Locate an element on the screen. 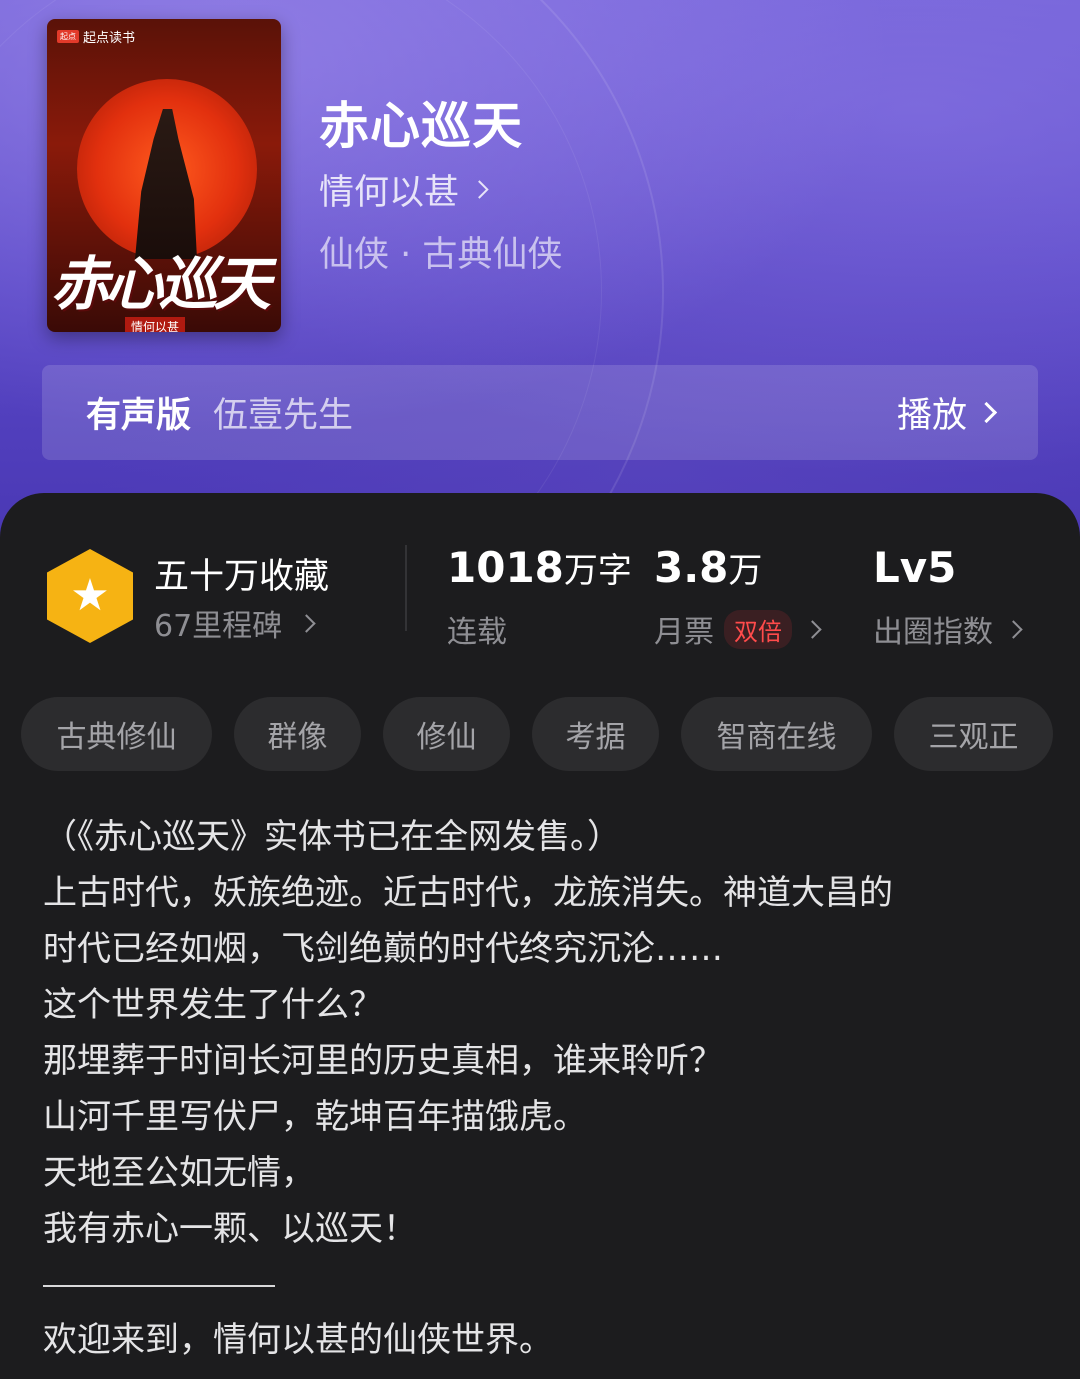 This screenshot has width=1080, height=1379. stats-divider is located at coordinates (406, 588).